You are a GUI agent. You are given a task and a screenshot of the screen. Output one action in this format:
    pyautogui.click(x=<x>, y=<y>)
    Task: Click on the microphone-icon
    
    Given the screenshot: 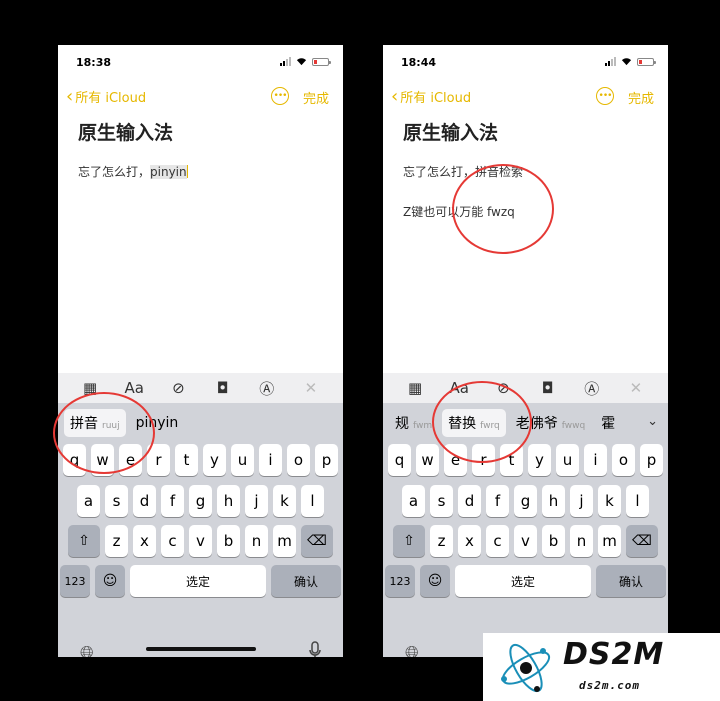 What is the action you would take?
    pyautogui.click(x=315, y=649)
    